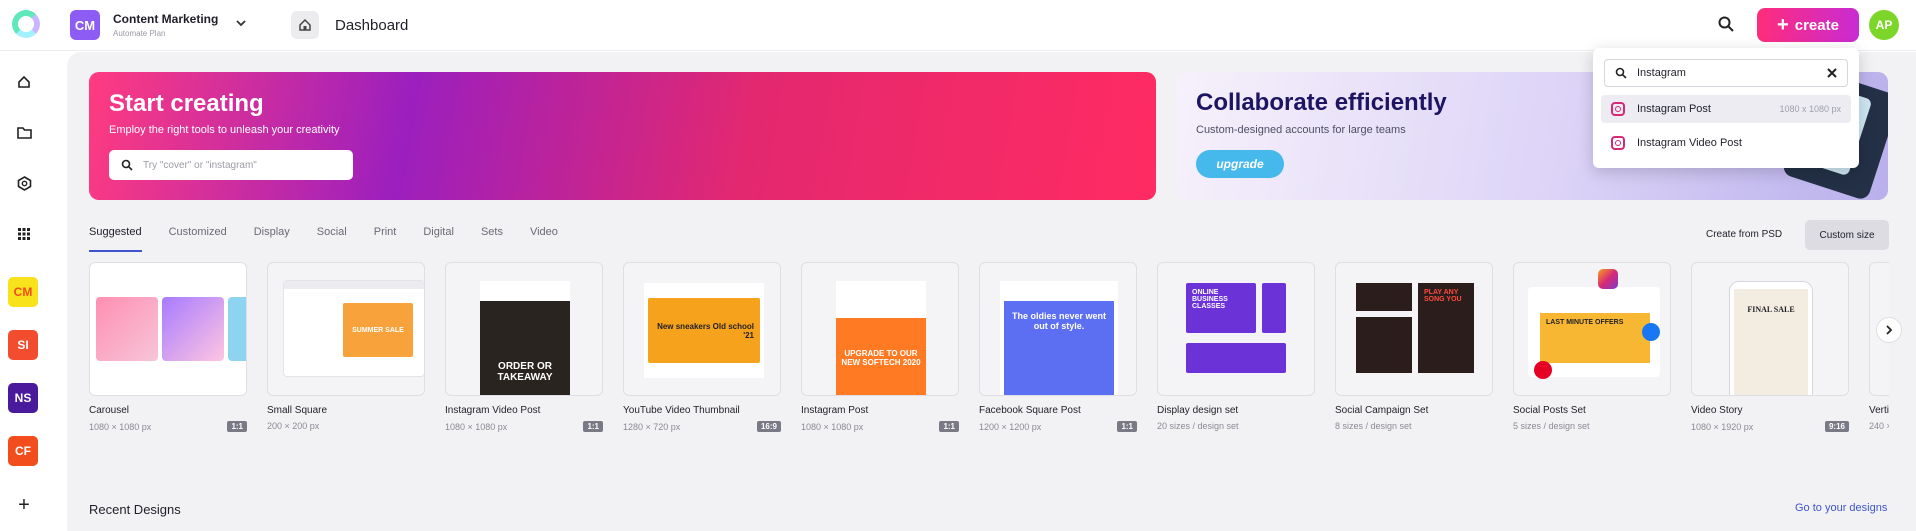 Image resolution: width=1916 pixels, height=531 pixels. I want to click on hero-title: Start creating, so click(186, 103).